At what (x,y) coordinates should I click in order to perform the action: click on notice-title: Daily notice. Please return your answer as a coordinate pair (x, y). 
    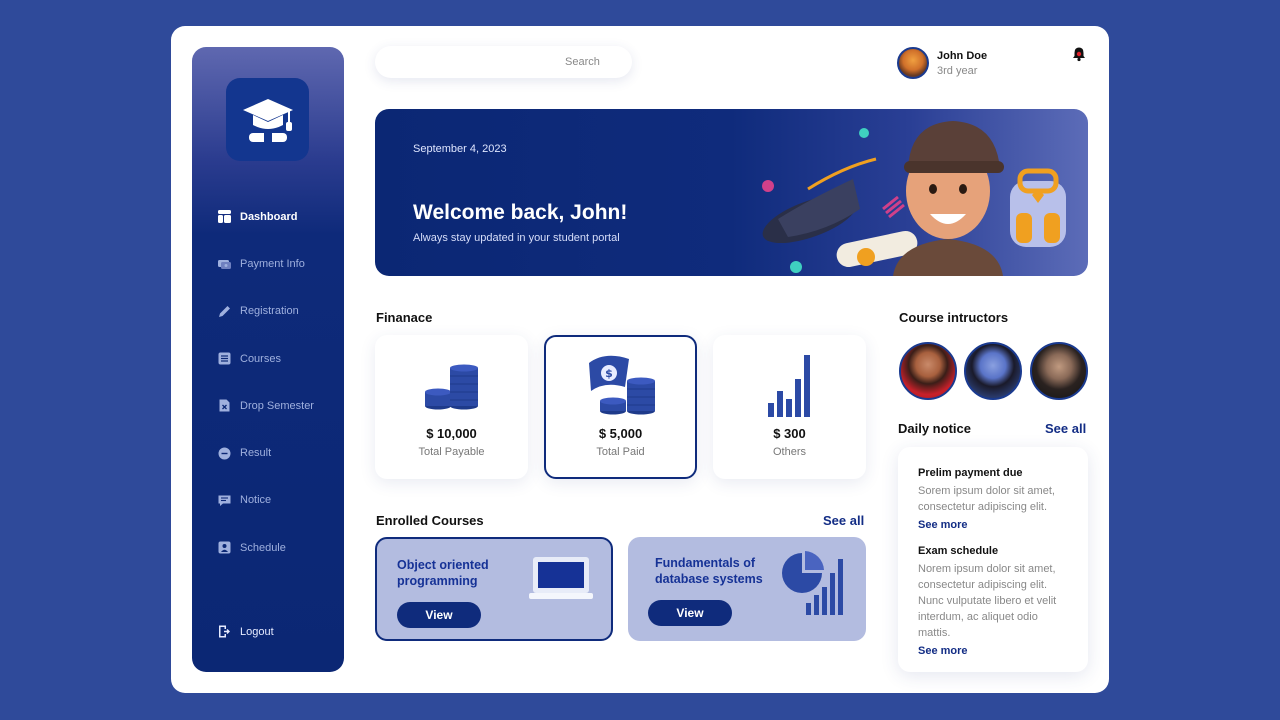
    Looking at the image, I should click on (934, 428).